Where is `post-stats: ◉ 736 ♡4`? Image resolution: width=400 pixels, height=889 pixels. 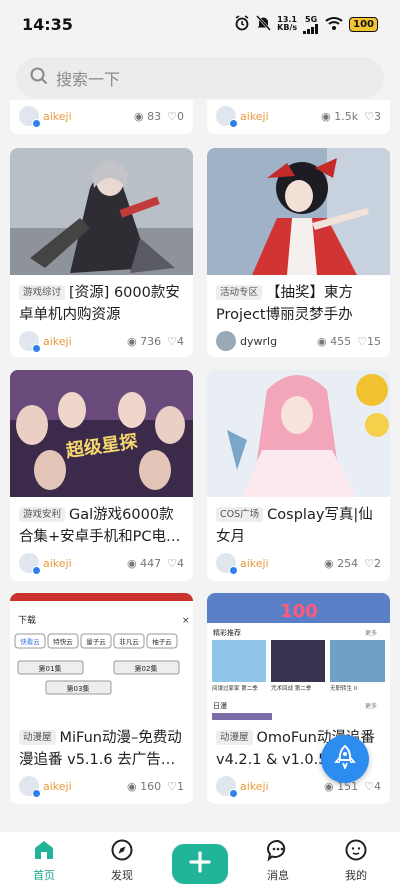
post-stats: ◉ 736 ♡4 is located at coordinates (155, 341).